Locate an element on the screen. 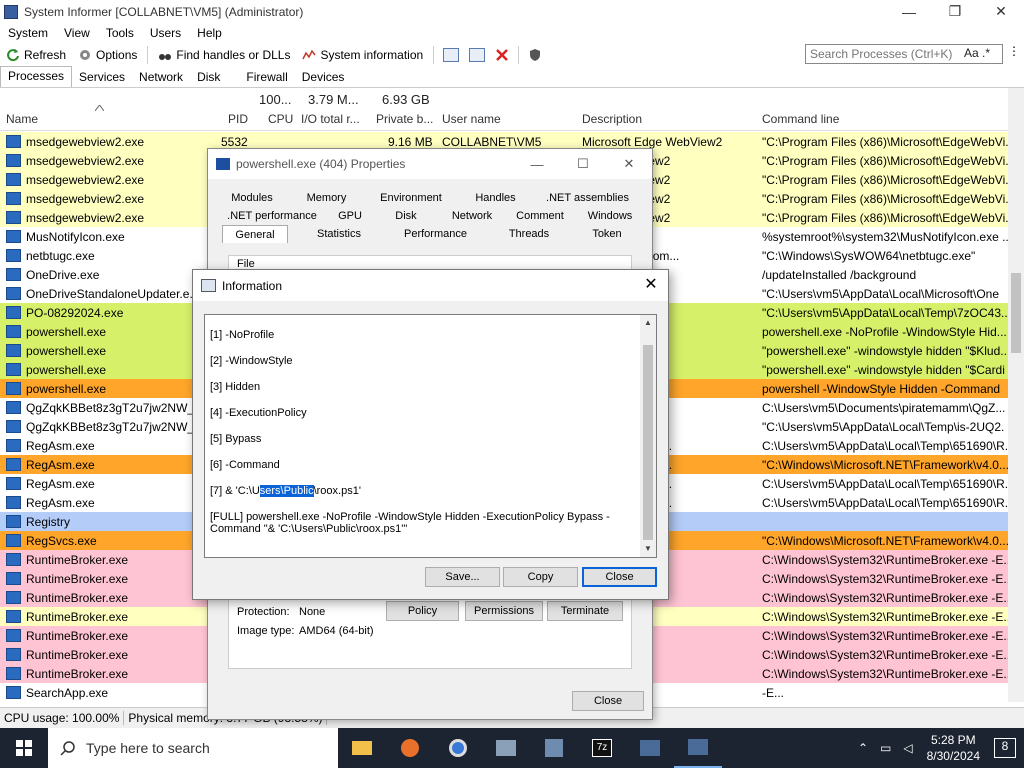  tab-memory: Memory is located at coordinates (326, 198).